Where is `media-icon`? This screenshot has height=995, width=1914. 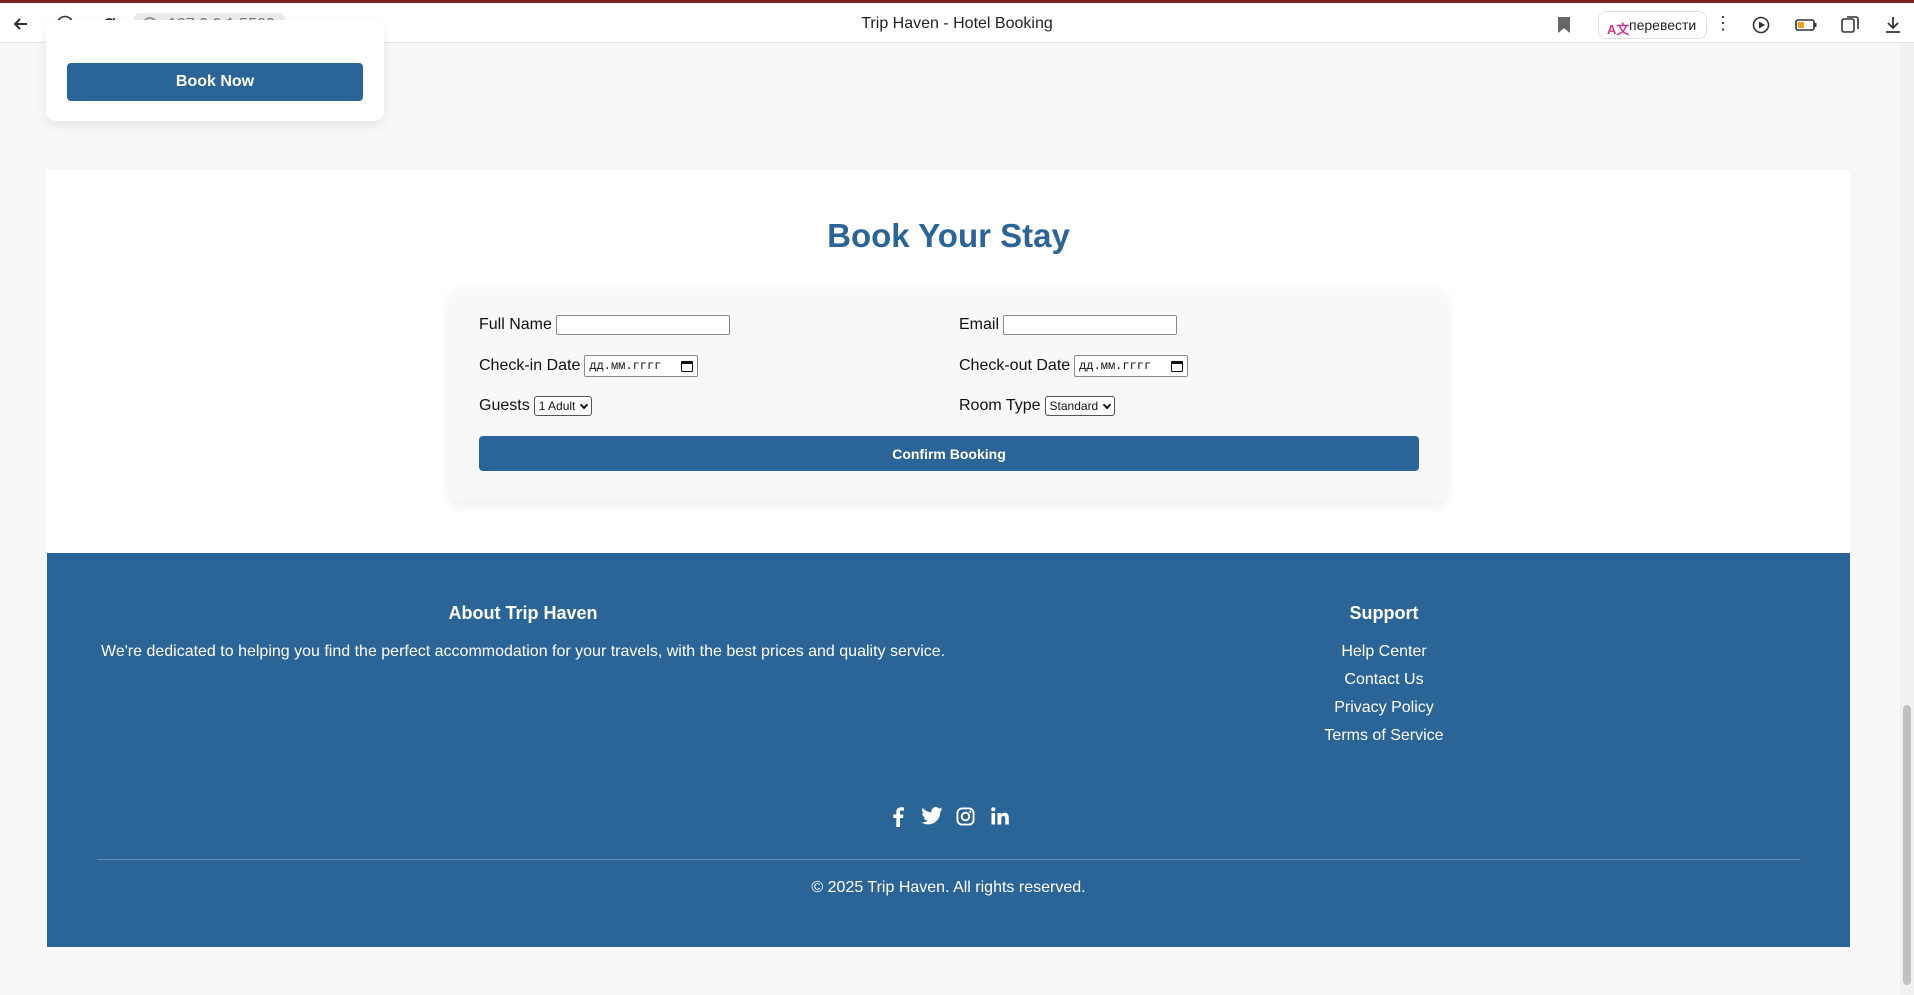 media-icon is located at coordinates (1762, 25).